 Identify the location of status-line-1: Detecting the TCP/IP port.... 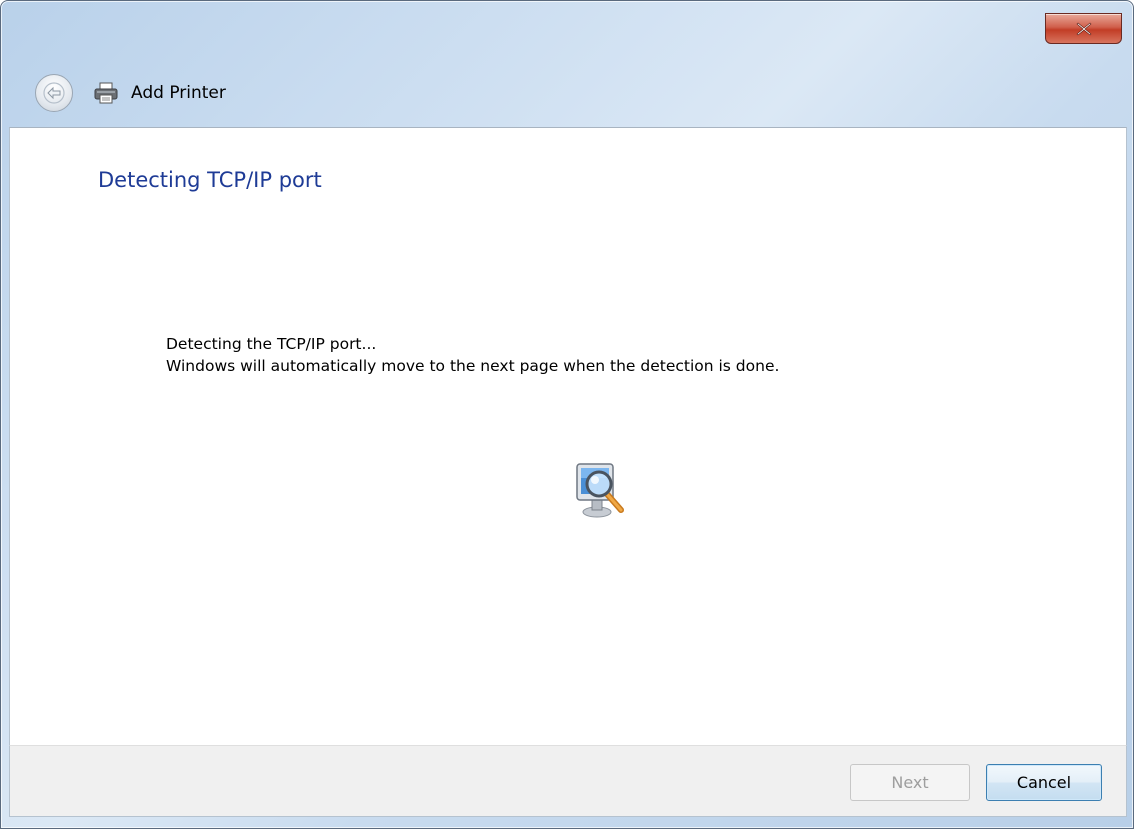
(271, 344).